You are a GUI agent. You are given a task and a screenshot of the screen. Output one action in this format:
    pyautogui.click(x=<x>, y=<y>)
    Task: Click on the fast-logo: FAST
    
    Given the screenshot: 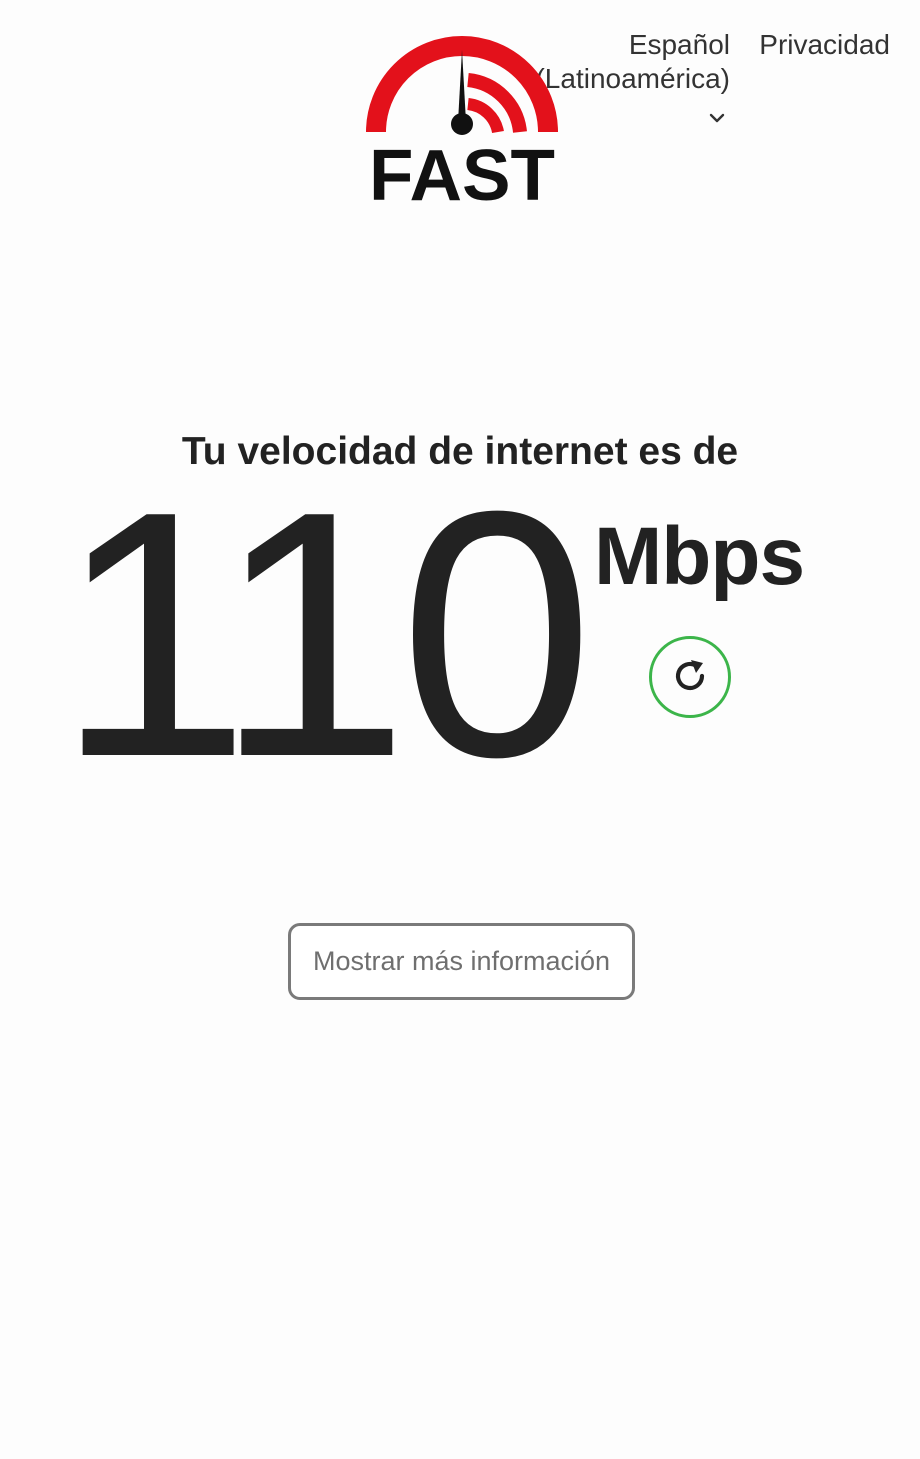 What is the action you would take?
    pyautogui.click(x=461, y=122)
    